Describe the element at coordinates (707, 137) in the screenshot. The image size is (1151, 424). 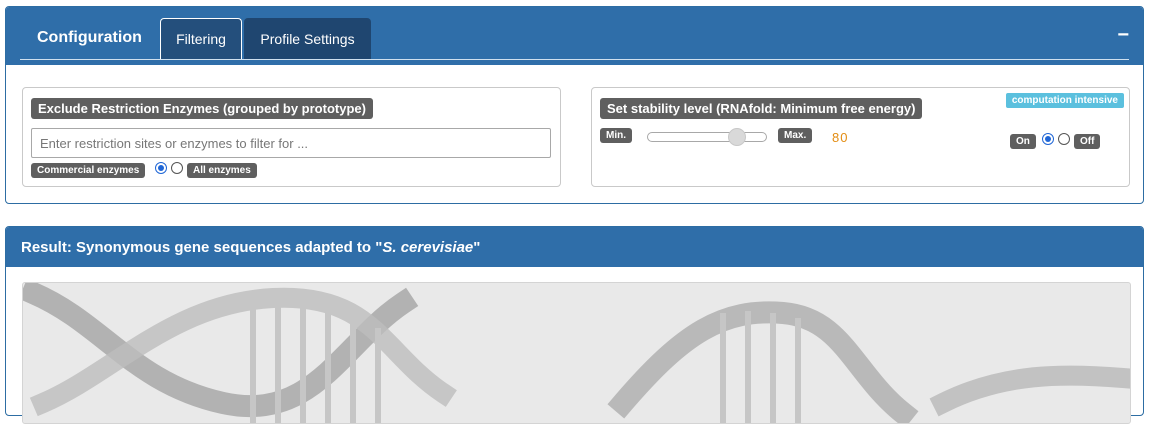
I see `stability-slider` at that location.